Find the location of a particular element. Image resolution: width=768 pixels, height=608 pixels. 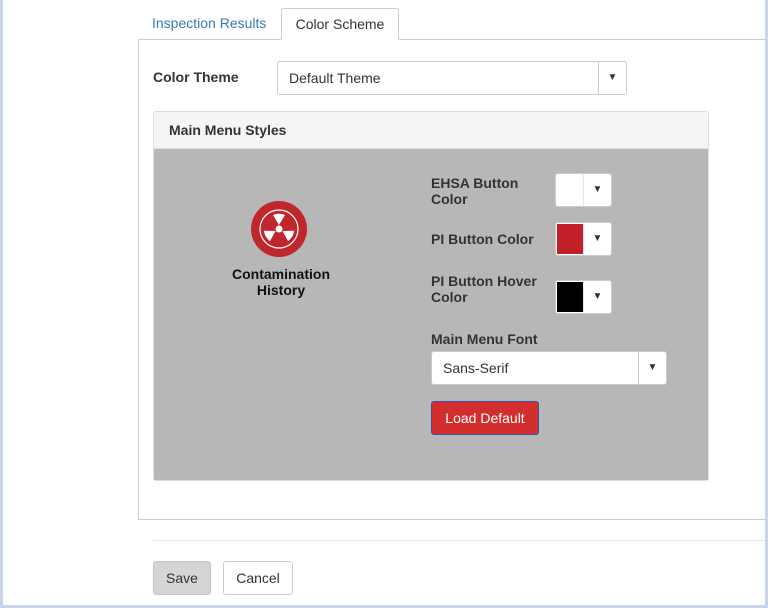

main-menu-font-label: Main Menu Font is located at coordinates (484, 339).